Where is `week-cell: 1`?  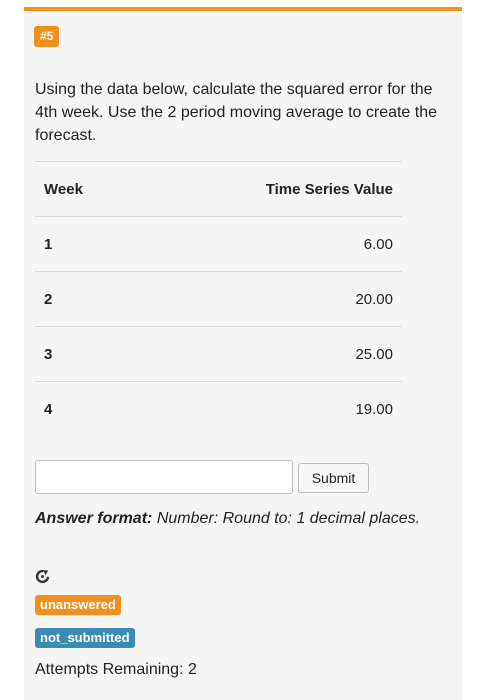
week-cell: 1 is located at coordinates (87, 244).